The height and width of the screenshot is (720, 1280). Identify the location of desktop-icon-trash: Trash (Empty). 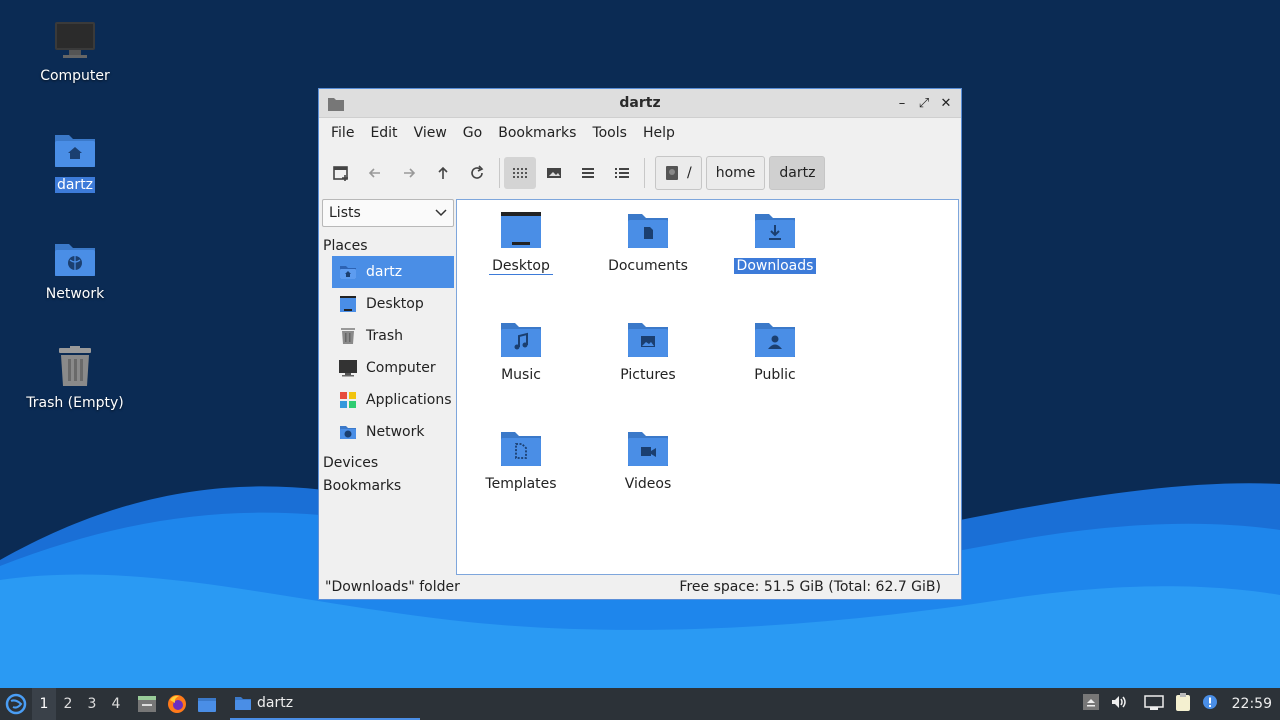
(75, 378).